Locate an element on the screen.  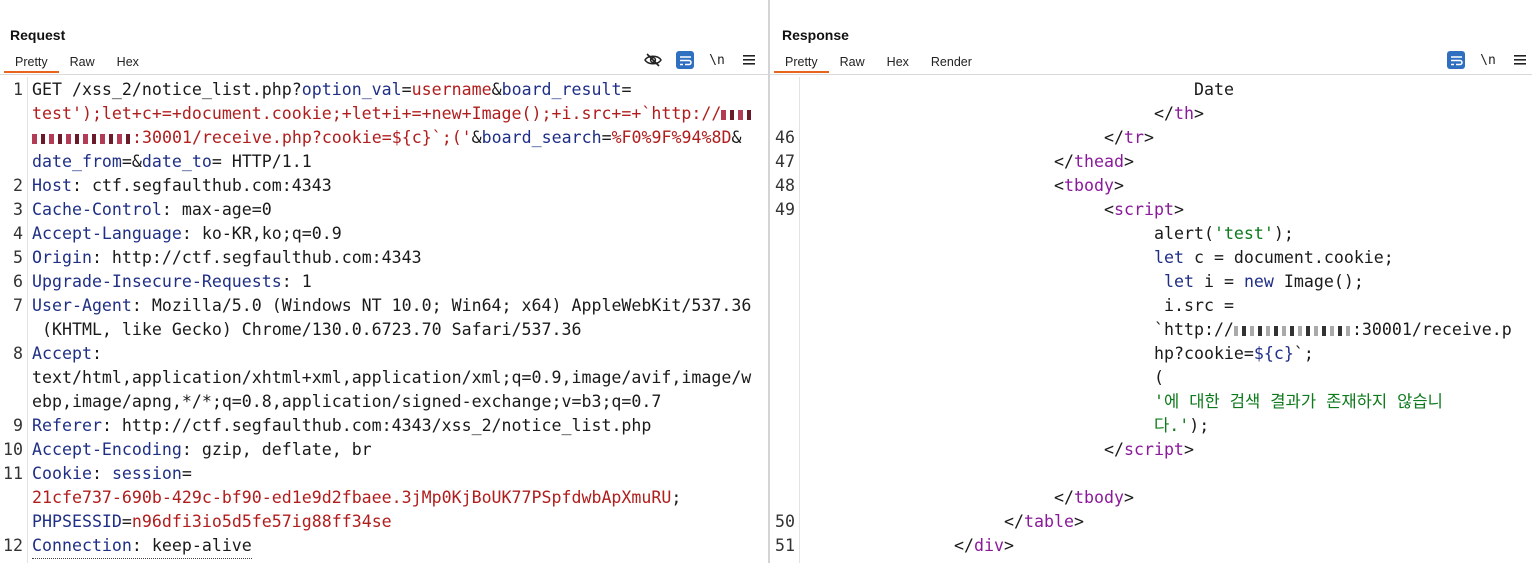
line-number: 8 is located at coordinates (18, 353).